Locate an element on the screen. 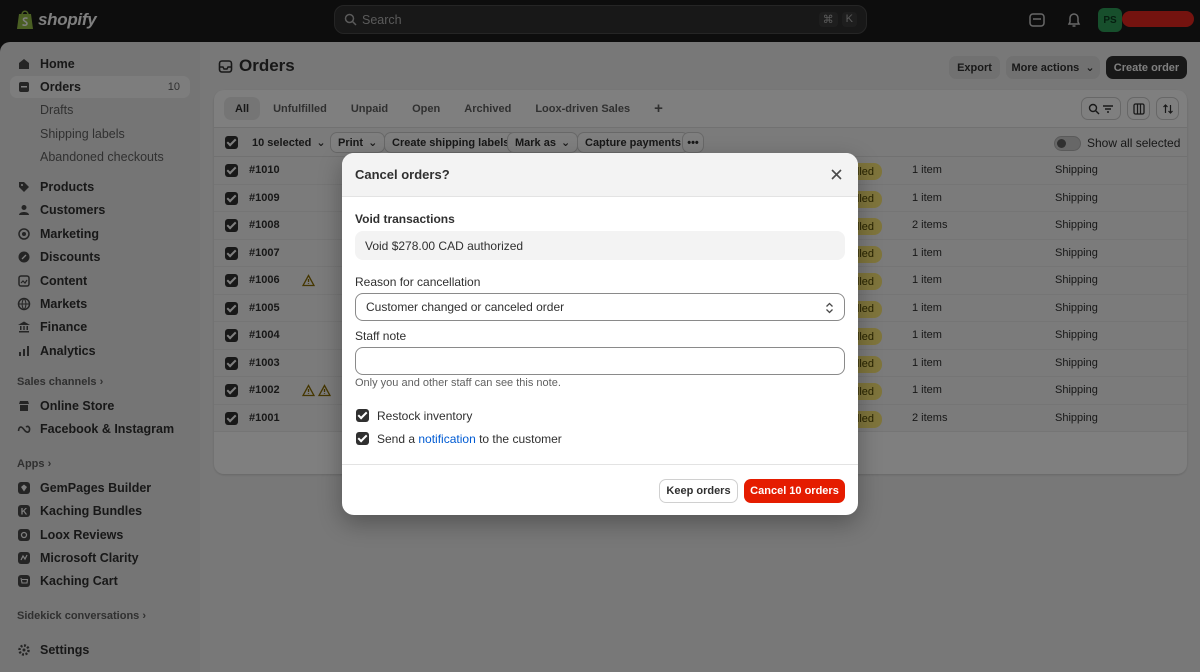 This screenshot has width=1200, height=672. staff-note-input is located at coordinates (600, 361).